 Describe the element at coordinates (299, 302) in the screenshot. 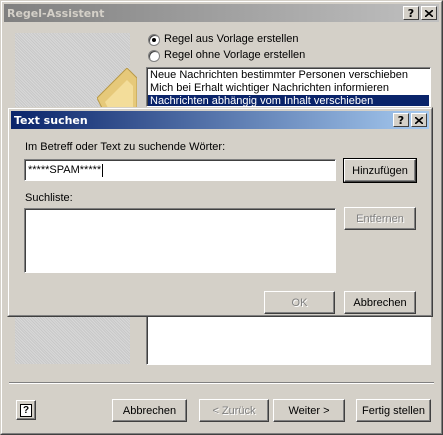

I see `ok-button: OK` at that location.